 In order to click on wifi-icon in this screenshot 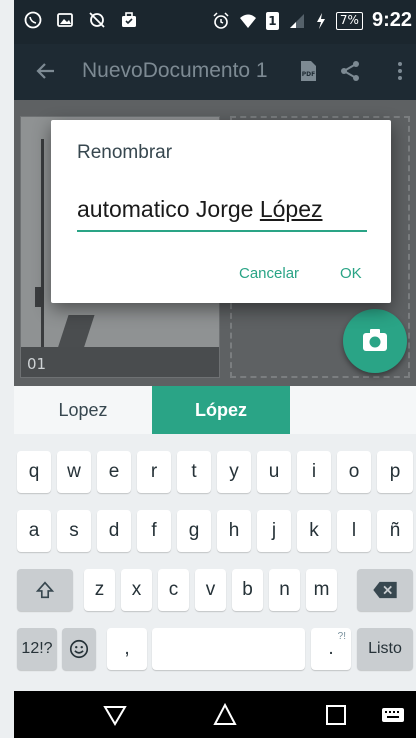, I will do `click(247, 21)`.